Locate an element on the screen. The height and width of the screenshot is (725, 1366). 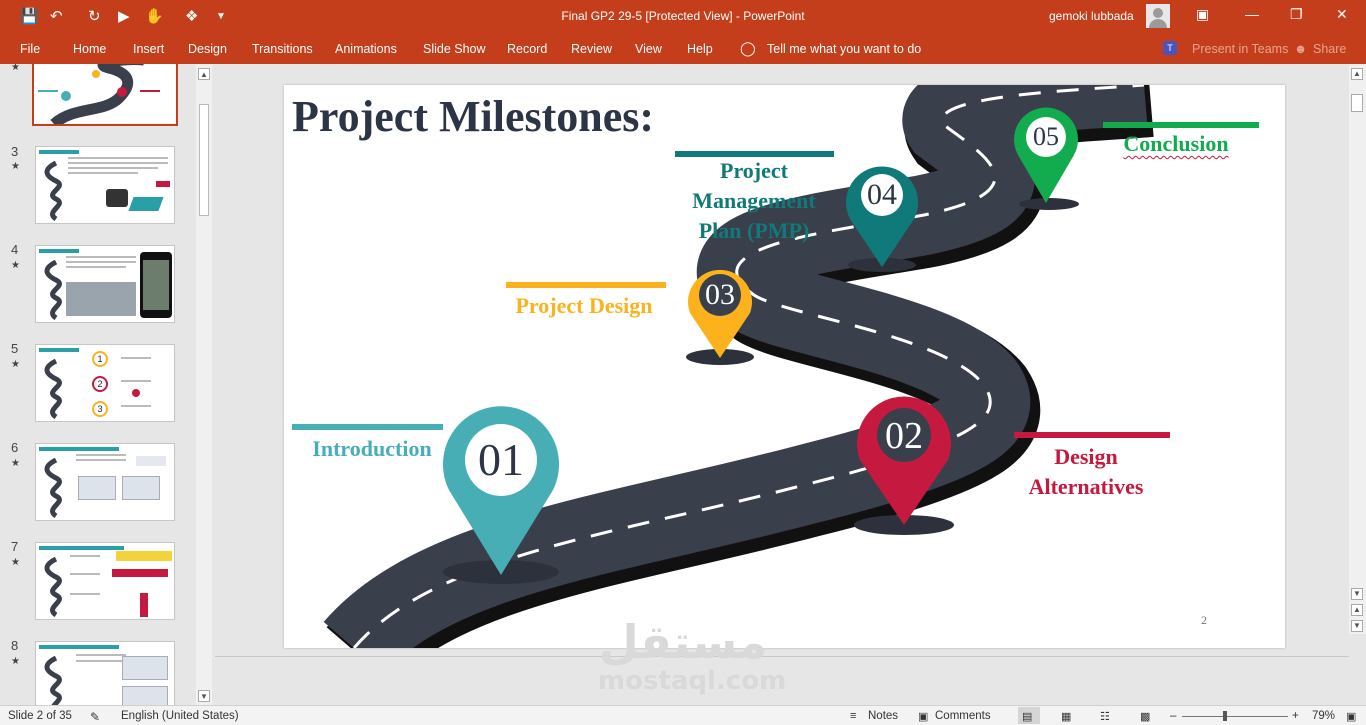
slide-number-5: 5 is located at coordinates (15, 348).